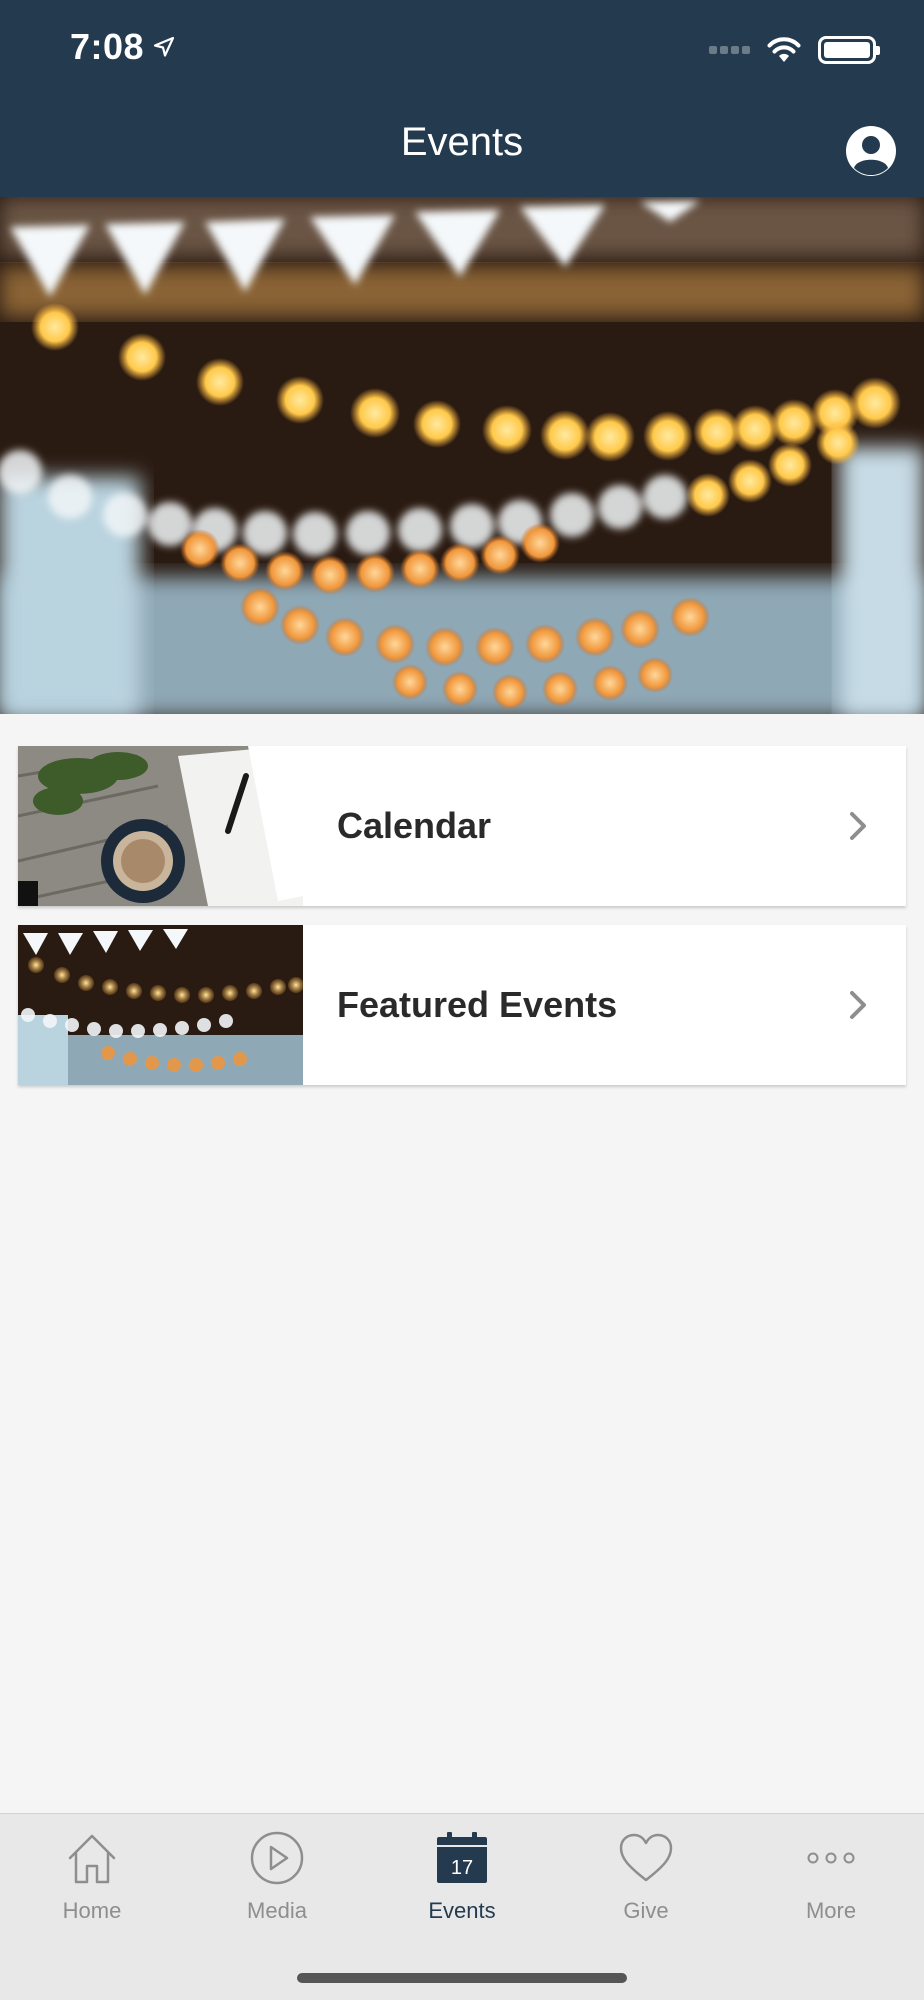 The image size is (924, 2000). Describe the element at coordinates (160, 1005) in the screenshot. I see `featured-events-thumbnail-image` at that location.